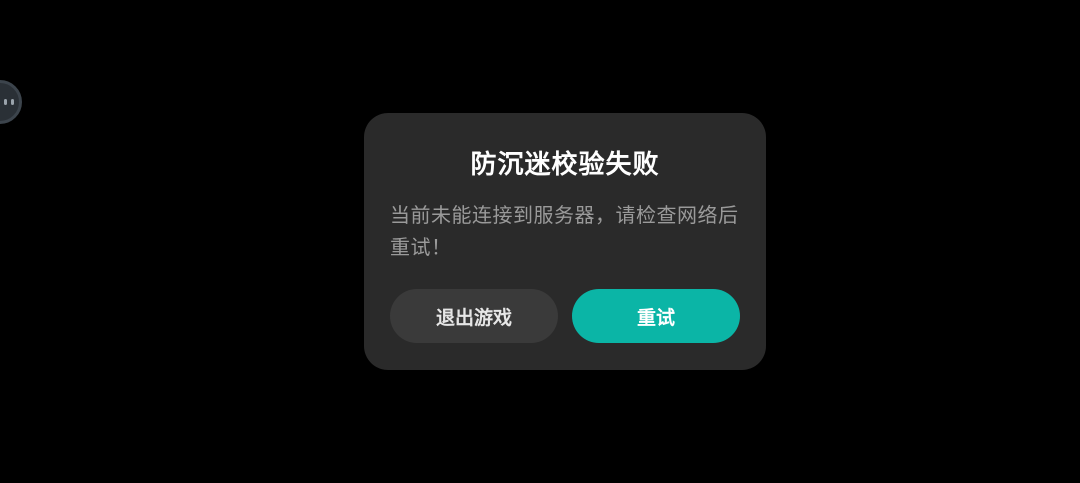 The height and width of the screenshot is (483, 1080). I want to click on assistant-face-icon, so click(9, 102).